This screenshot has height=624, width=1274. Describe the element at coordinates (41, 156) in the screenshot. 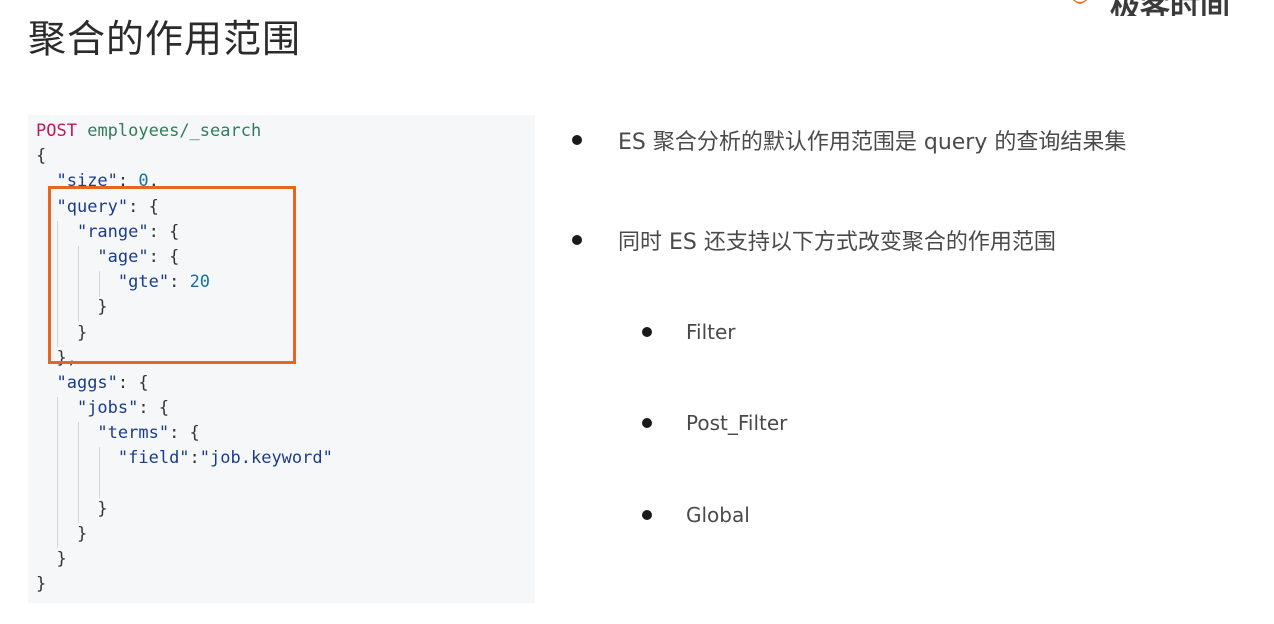

I see `code-token: {` at that location.